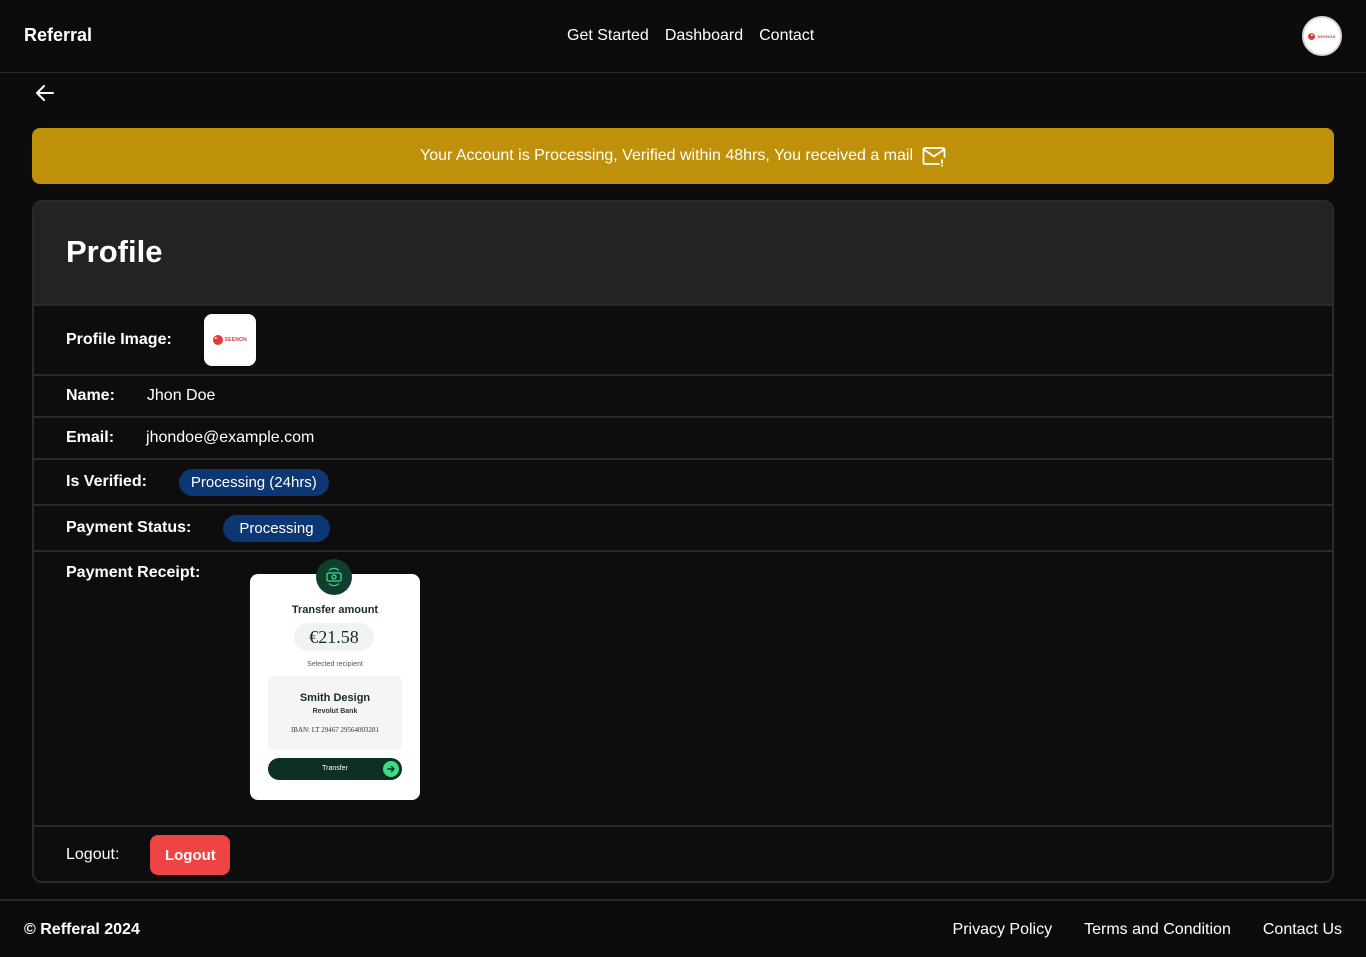 Image resolution: width=1366 pixels, height=957 pixels. I want to click on verified-label: Is Verified:, so click(106, 481).